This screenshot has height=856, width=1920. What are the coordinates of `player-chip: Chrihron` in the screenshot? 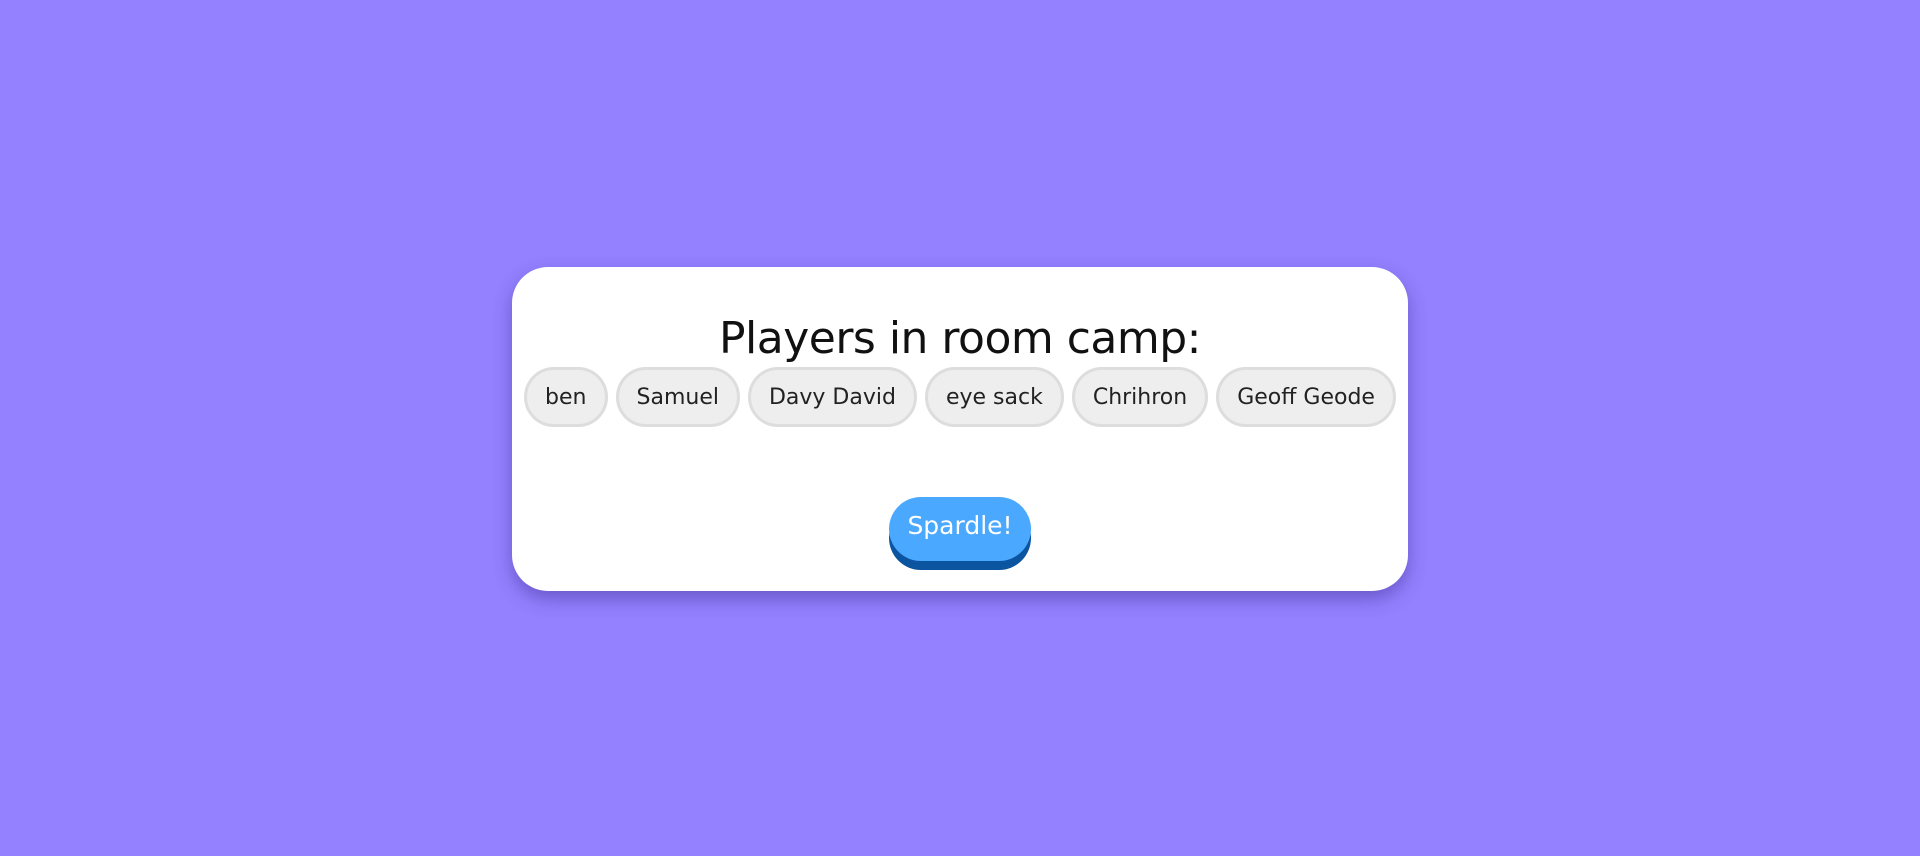 It's located at (1140, 397).